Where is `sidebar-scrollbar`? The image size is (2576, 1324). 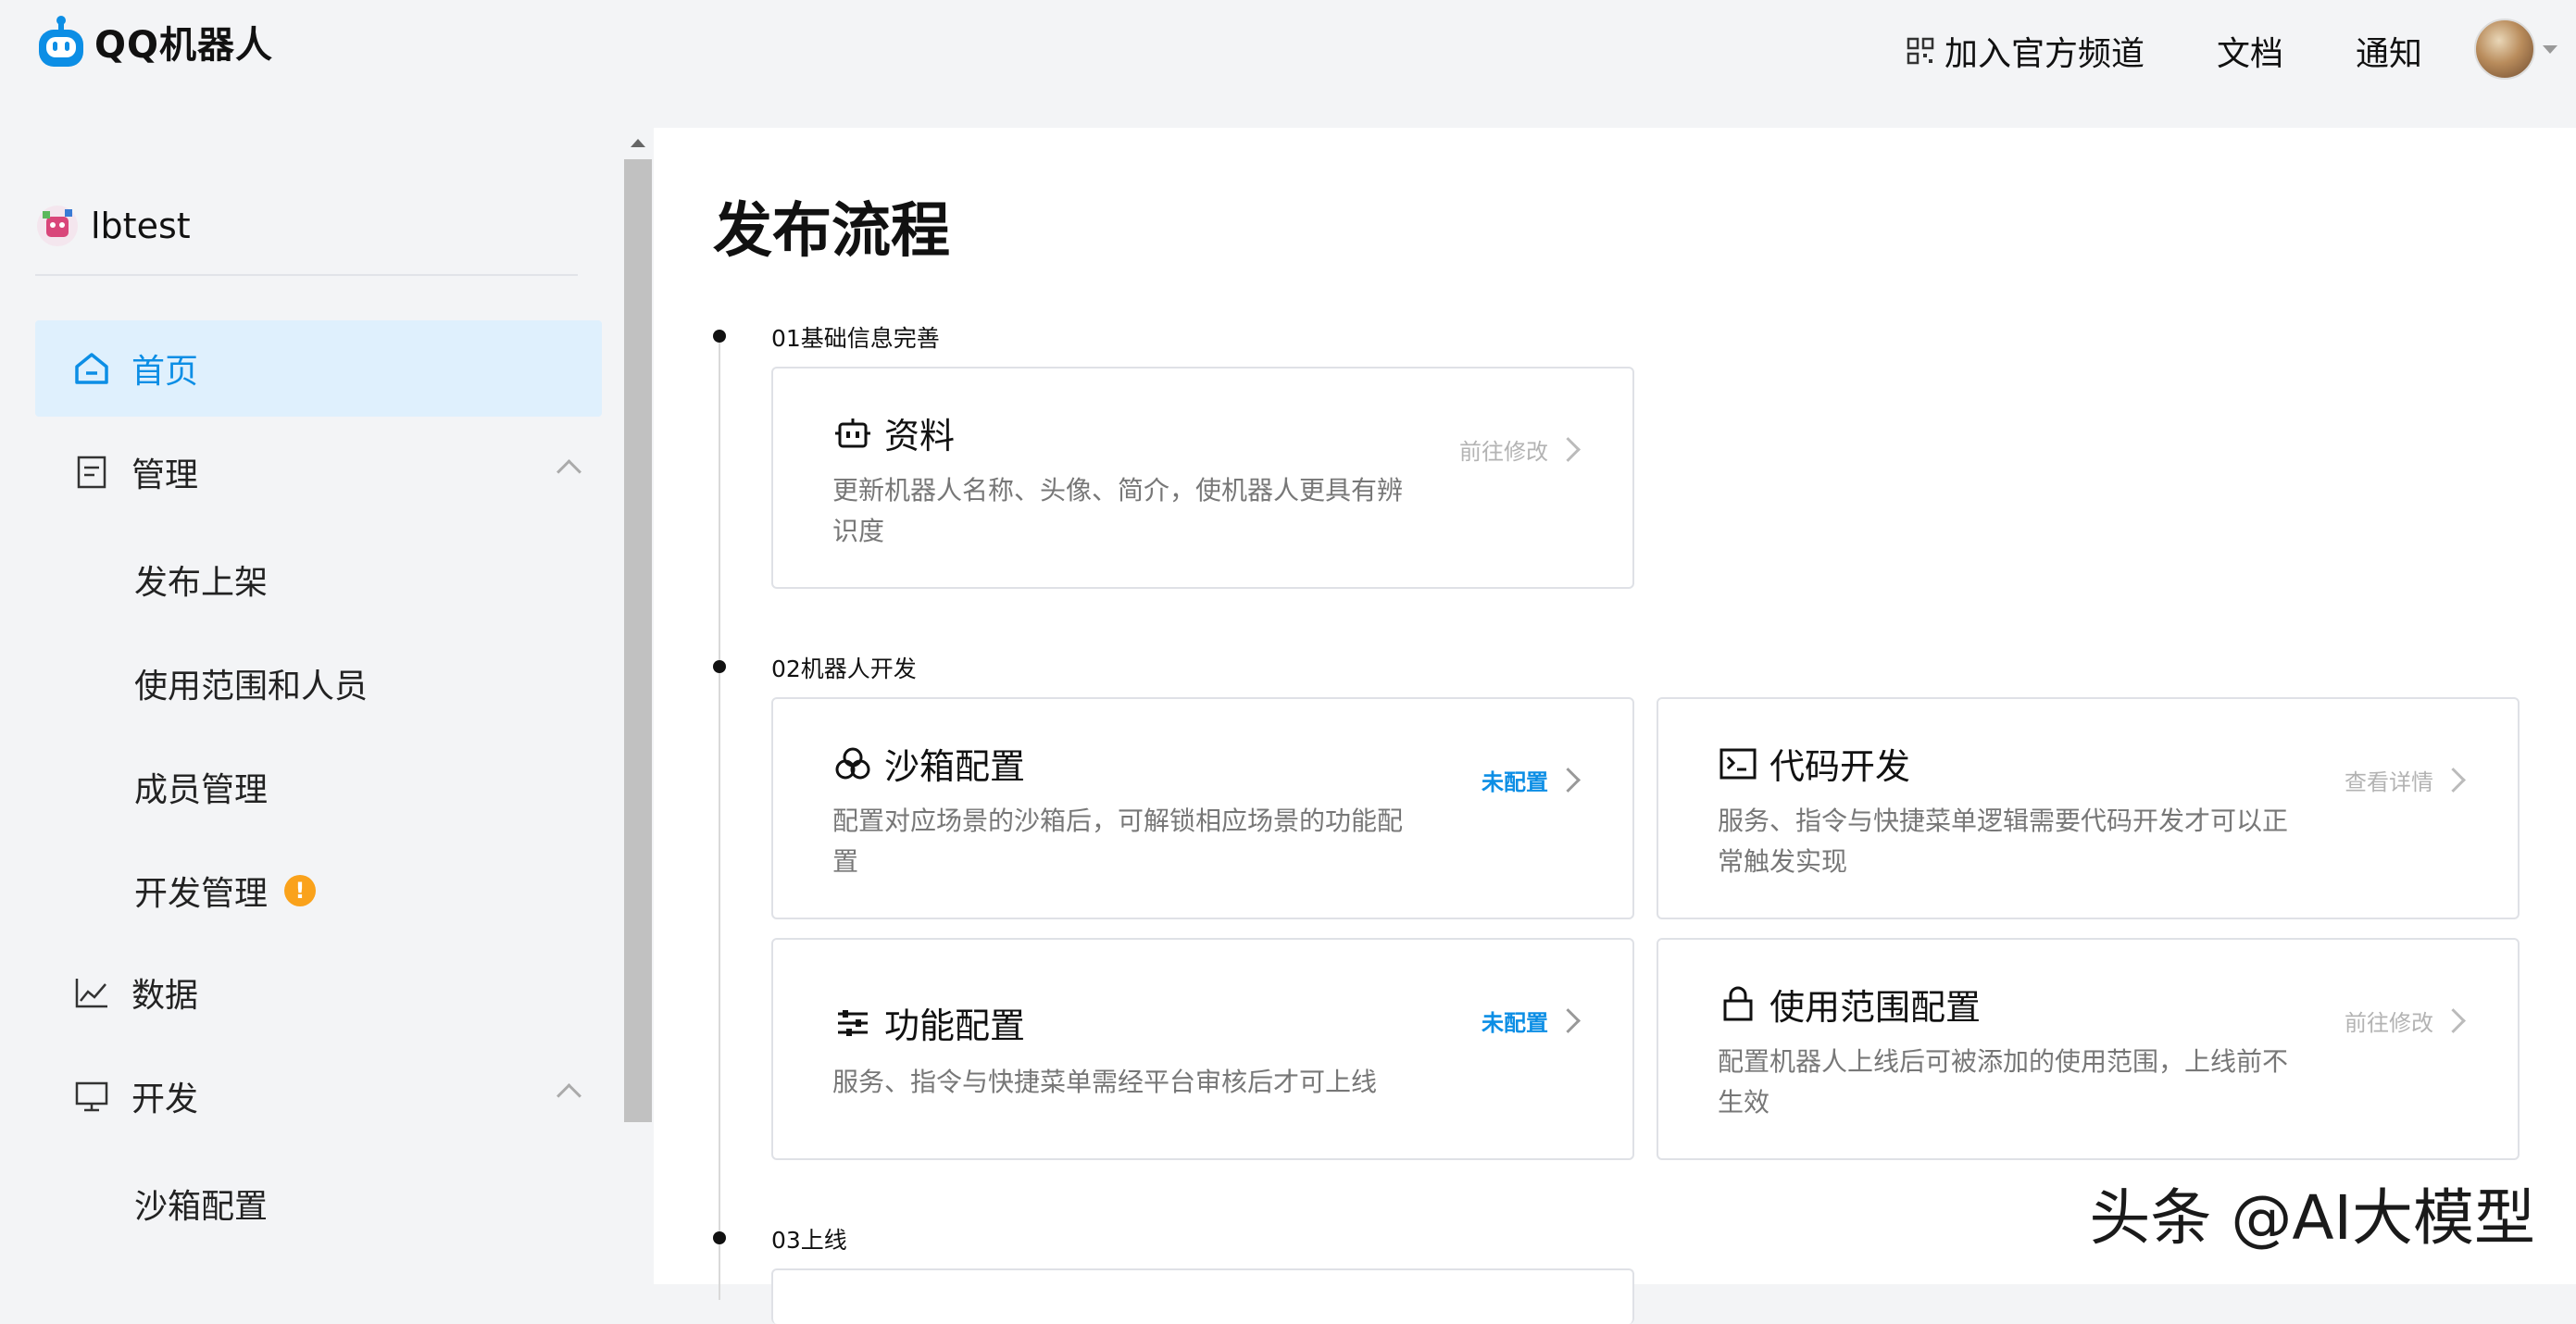
sidebar-scrollbar is located at coordinates (638, 707).